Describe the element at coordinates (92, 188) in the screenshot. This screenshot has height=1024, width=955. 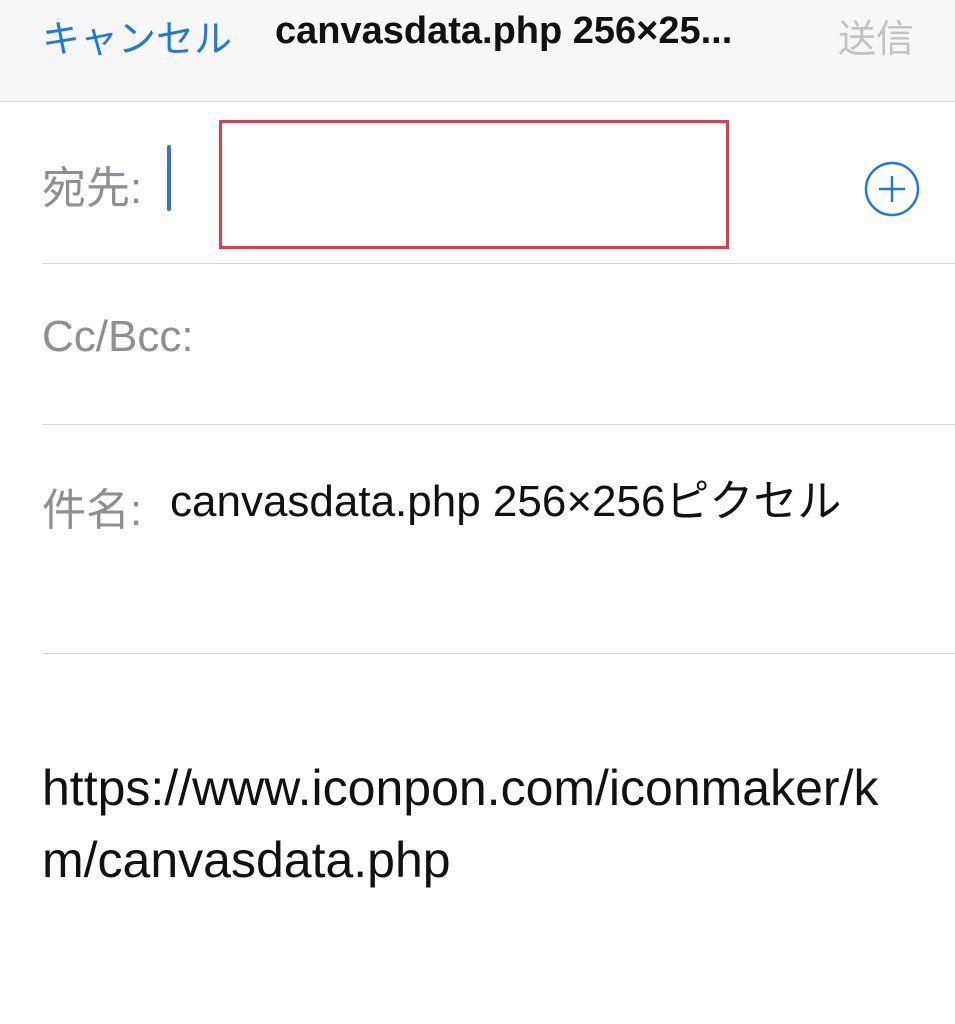
I see `to-field-label: 宛先:` at that location.